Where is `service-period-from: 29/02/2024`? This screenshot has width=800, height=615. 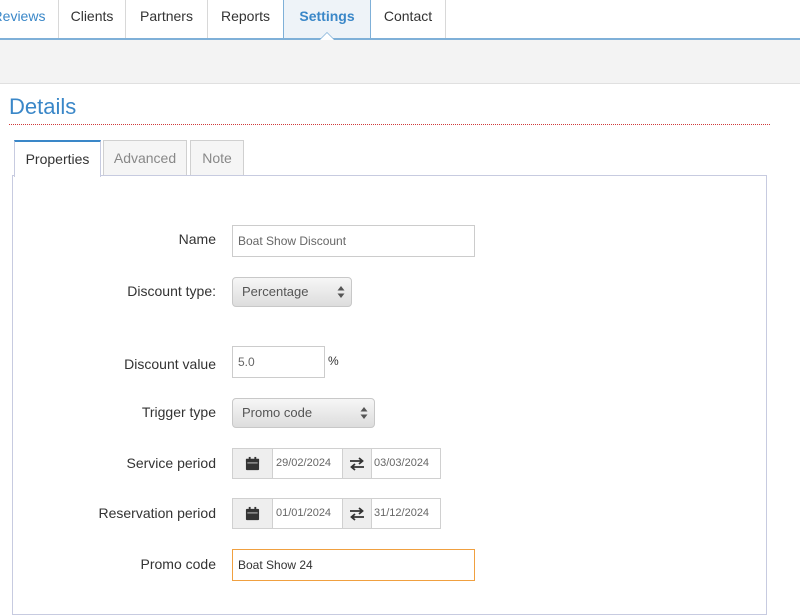 service-period-from: 29/02/2024 is located at coordinates (303, 463).